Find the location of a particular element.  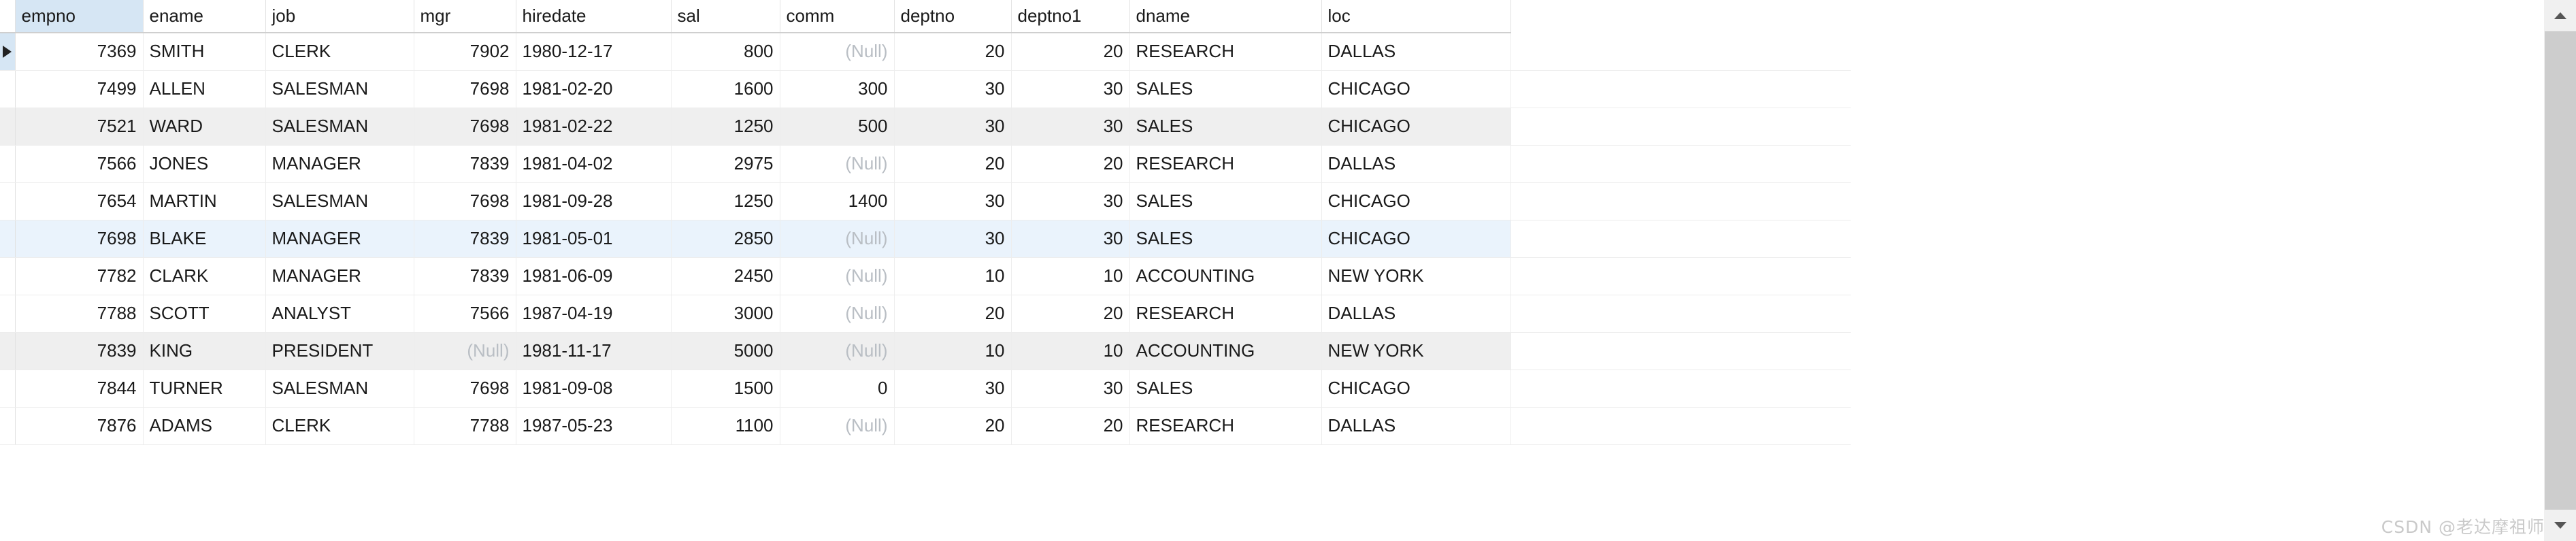

cell-empno: 7844 is located at coordinates (79, 389).